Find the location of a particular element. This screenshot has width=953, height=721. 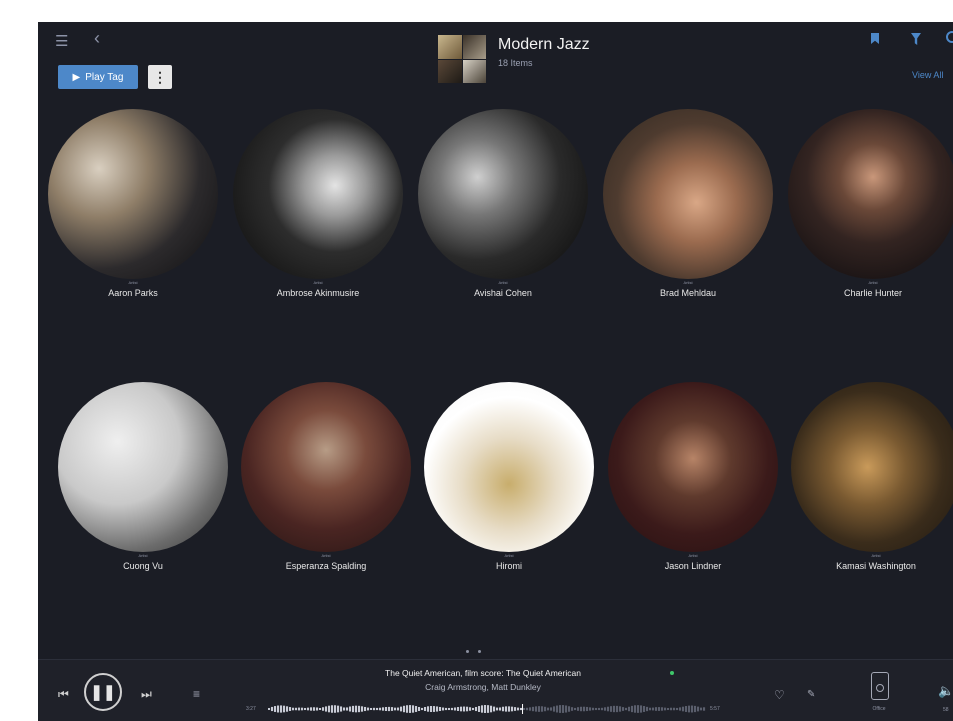

artist-card: Artist Kamasi Washington is located at coordinates (872, 476).